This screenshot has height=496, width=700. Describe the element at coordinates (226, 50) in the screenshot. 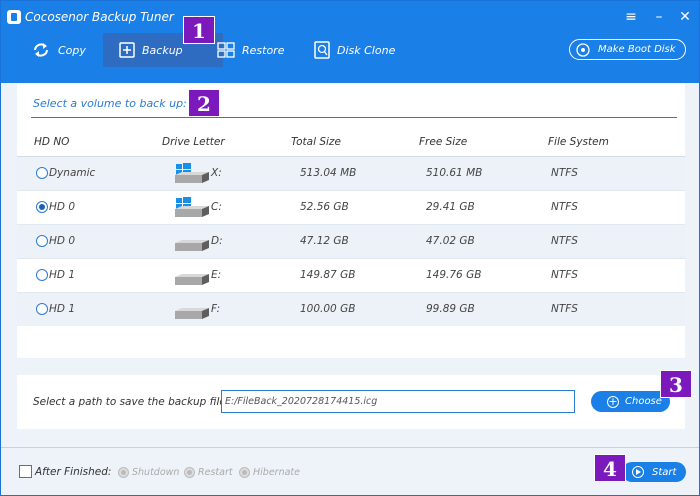

I see `restore-icon` at that location.